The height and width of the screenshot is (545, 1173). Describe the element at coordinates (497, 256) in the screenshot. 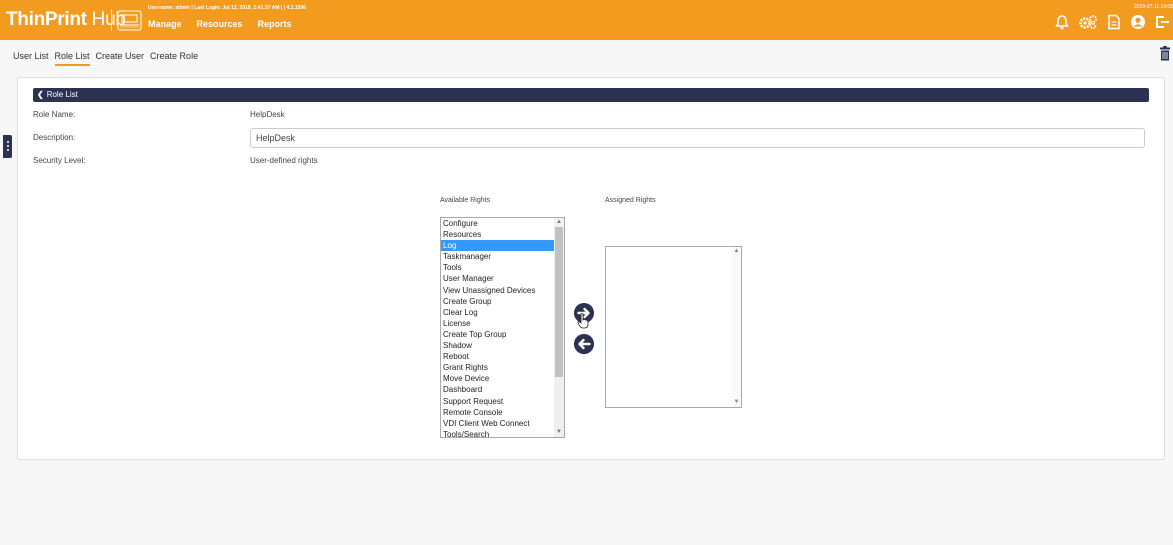

I see `right-option: Taskmanager` at that location.